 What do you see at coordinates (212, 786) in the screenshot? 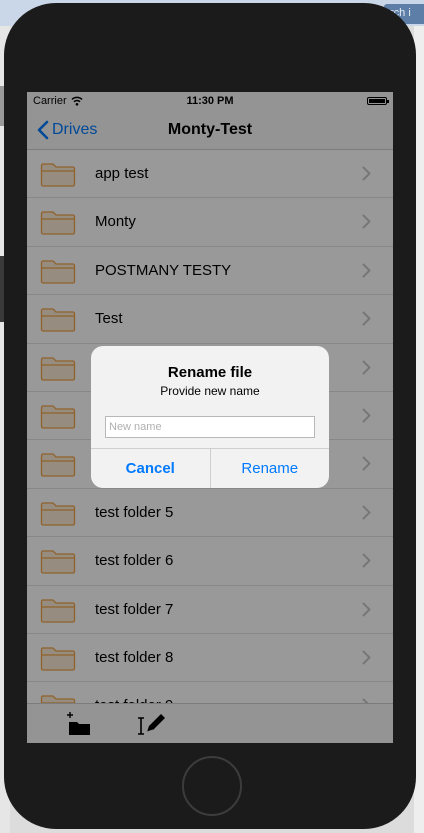
I see `home-button` at bounding box center [212, 786].